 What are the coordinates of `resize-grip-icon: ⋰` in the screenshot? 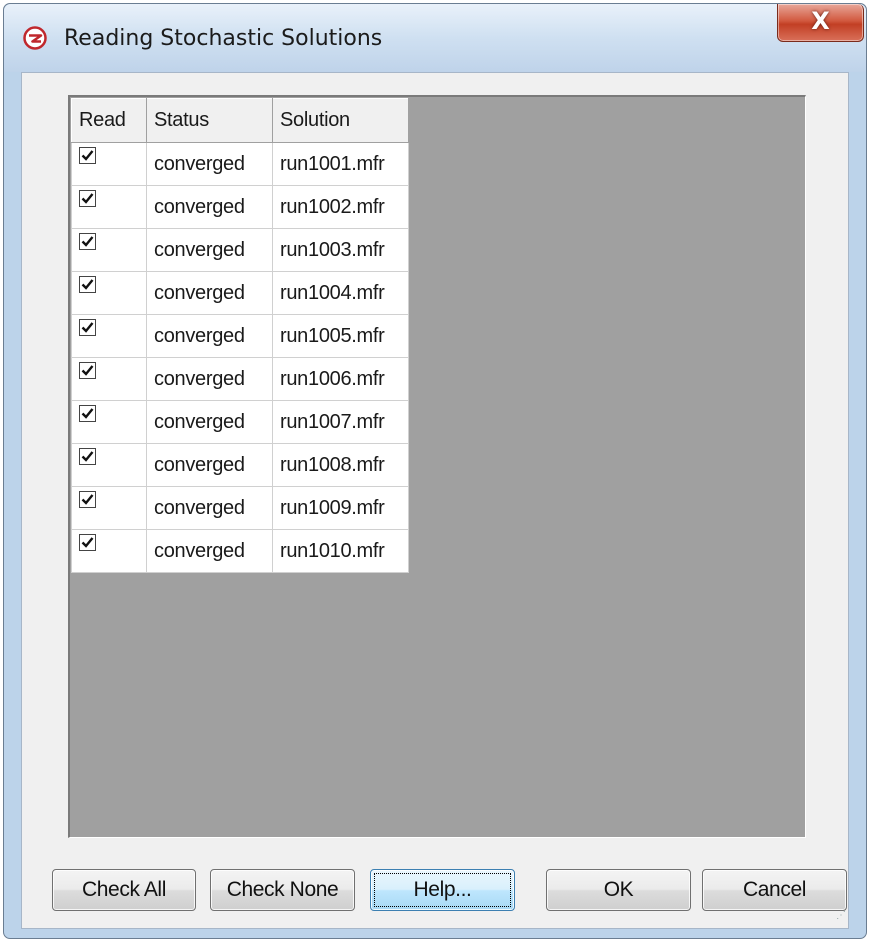 It's located at (839, 918).